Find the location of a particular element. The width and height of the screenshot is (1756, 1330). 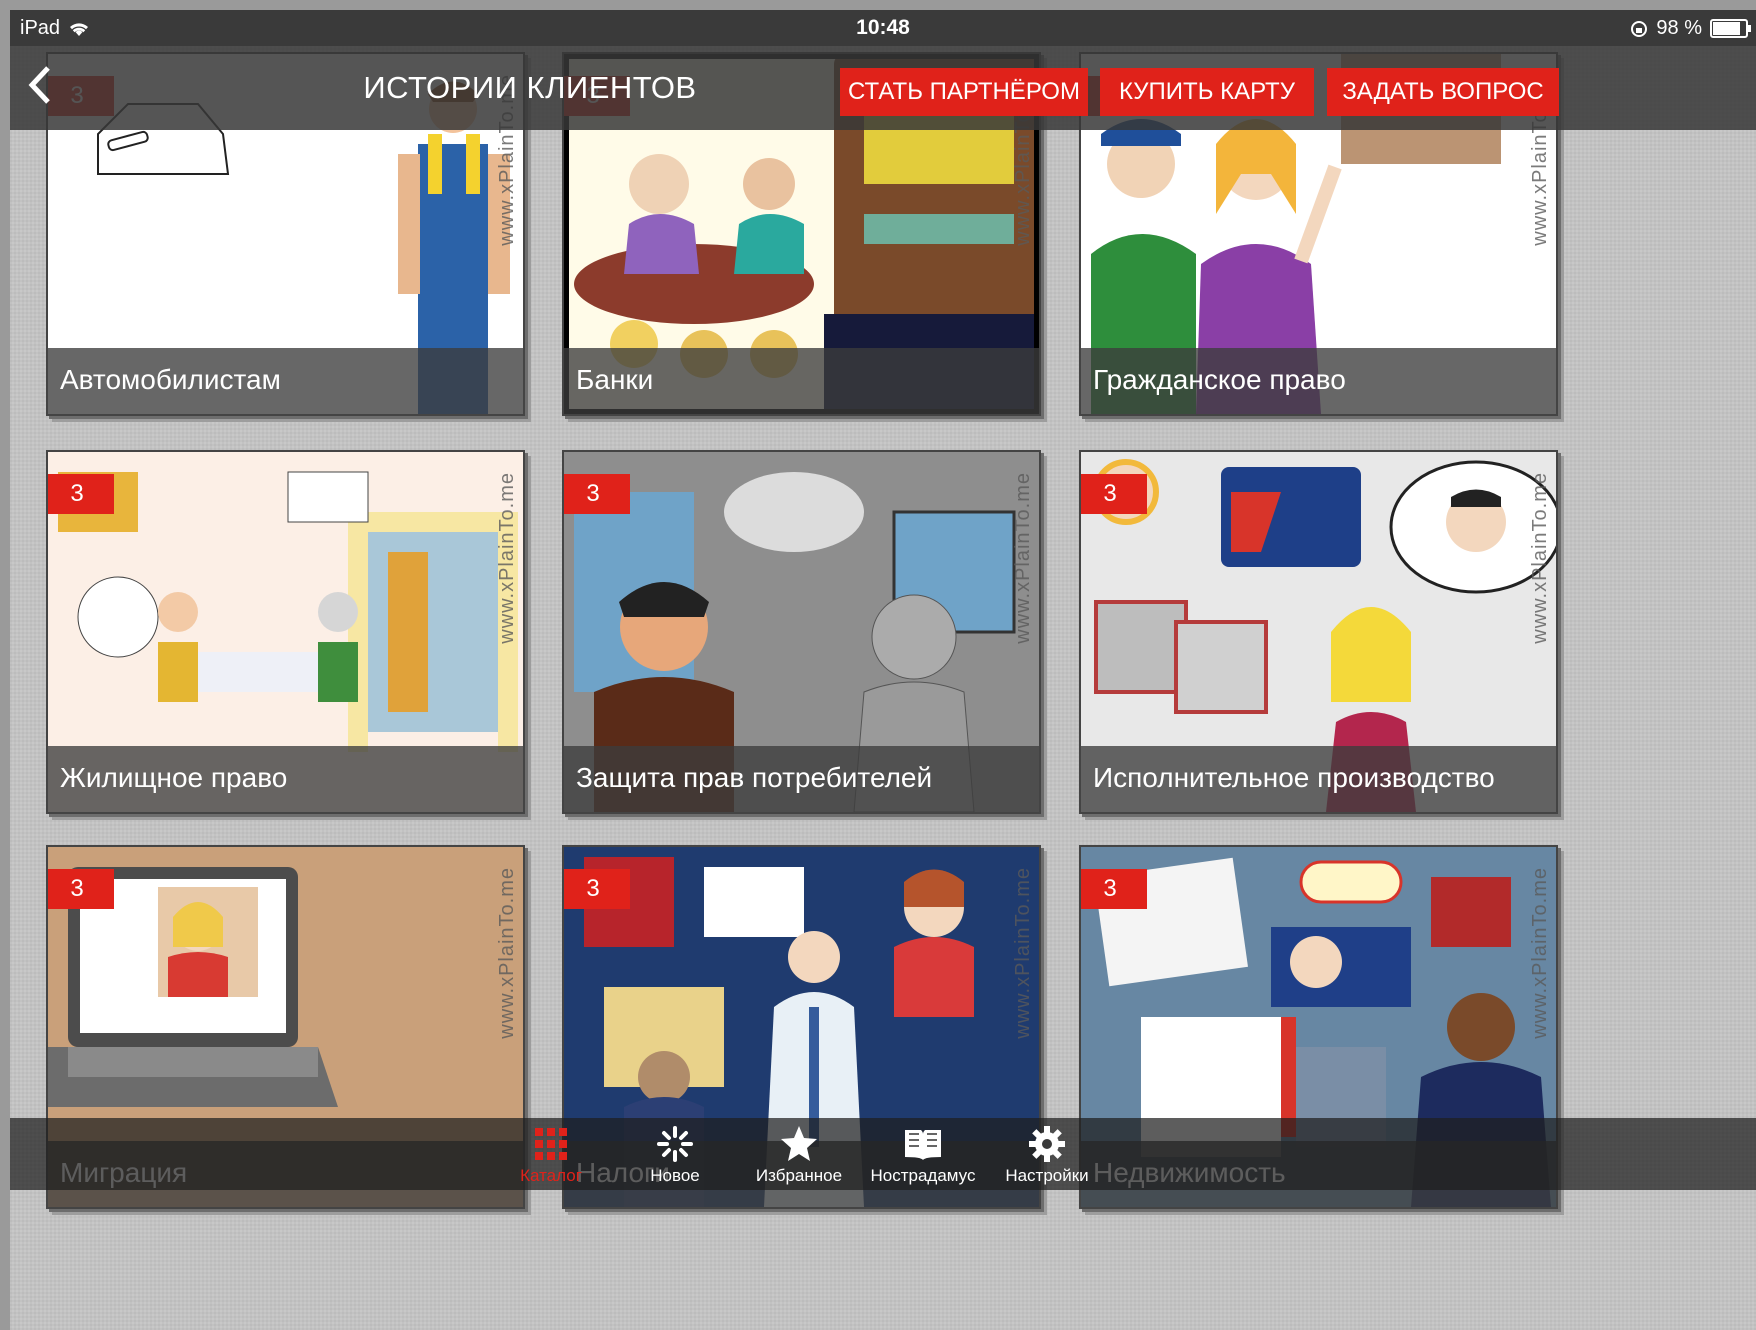

star-icon is located at coordinates (799, 1143).